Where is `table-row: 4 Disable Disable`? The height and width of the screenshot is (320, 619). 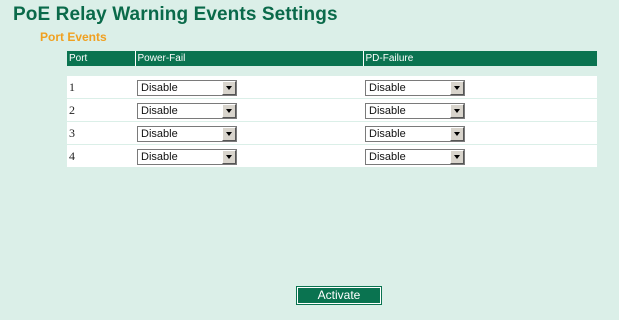 table-row: 4 Disable Disable is located at coordinates (332, 156).